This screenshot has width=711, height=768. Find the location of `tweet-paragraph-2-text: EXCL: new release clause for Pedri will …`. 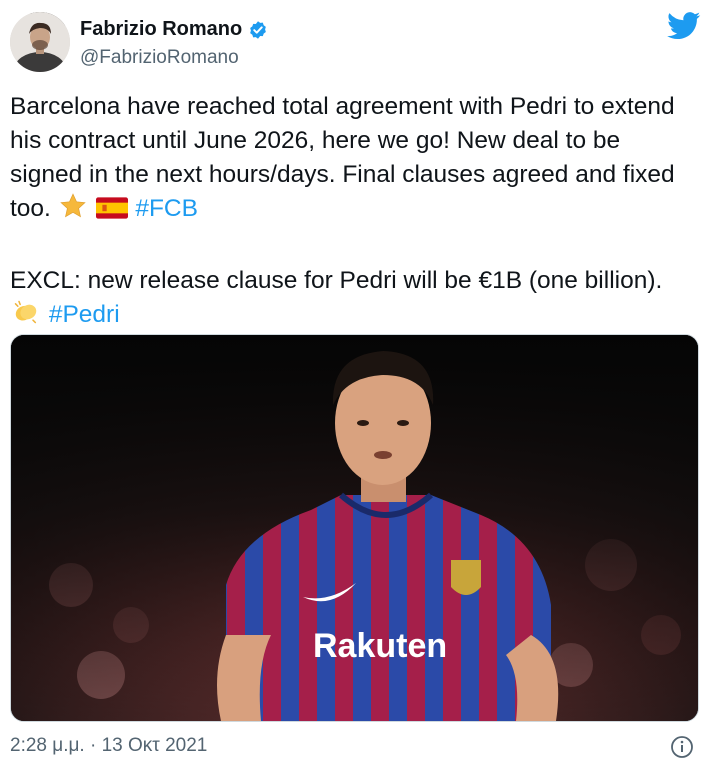

tweet-paragraph-2-text: EXCL: new release clause for Pedri will … is located at coordinates (336, 280).